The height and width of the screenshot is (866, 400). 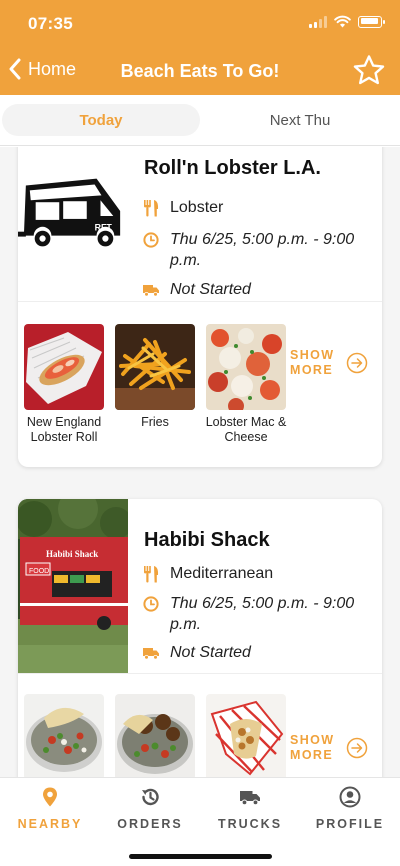 What do you see at coordinates (222, 573) in the screenshot?
I see `cuisine-label: Mediterranean` at bounding box center [222, 573].